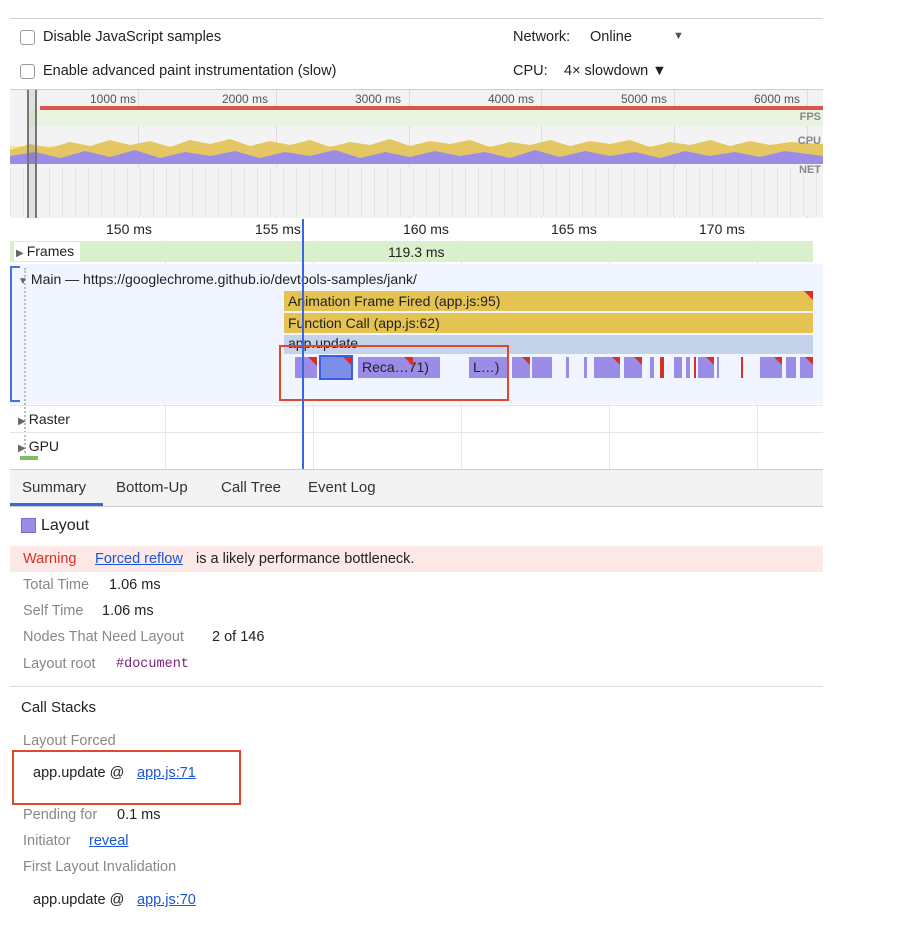 Image resolution: width=898 pixels, height=941 pixels. What do you see at coordinates (109, 841) in the screenshot?
I see `initiator-reveal-link: reveal` at bounding box center [109, 841].